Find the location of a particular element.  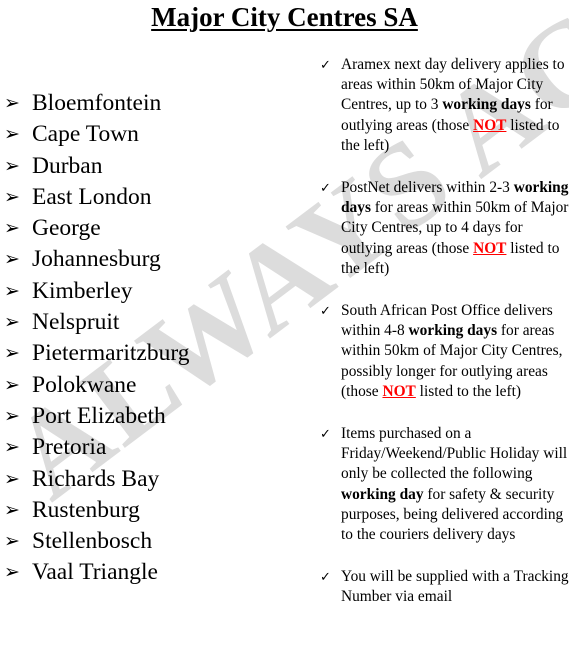

city-name: Pietermaritzburg is located at coordinates (111, 353).